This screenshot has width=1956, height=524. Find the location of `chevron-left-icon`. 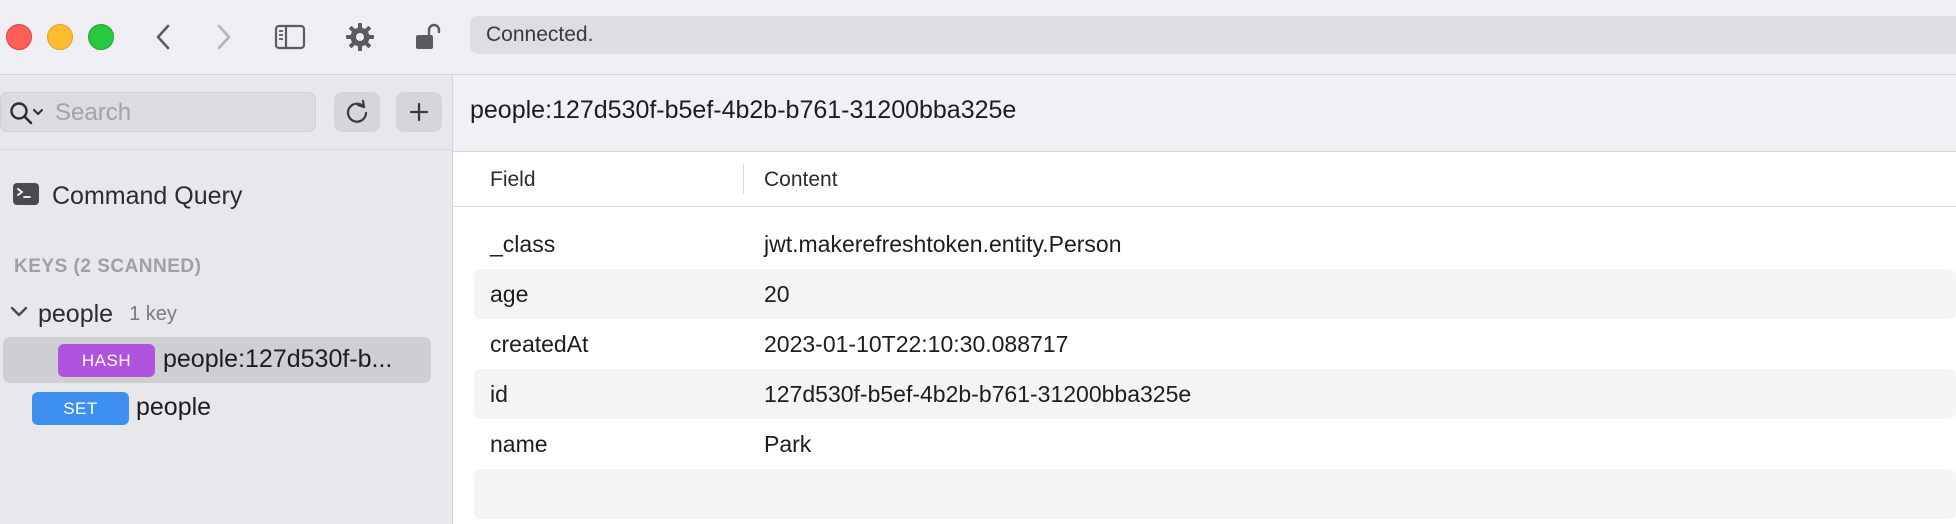

chevron-left-icon is located at coordinates (163, 37).